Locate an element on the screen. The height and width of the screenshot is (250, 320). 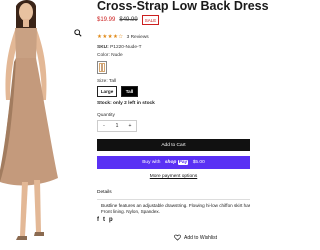
heart-icon is located at coordinates (177, 237).